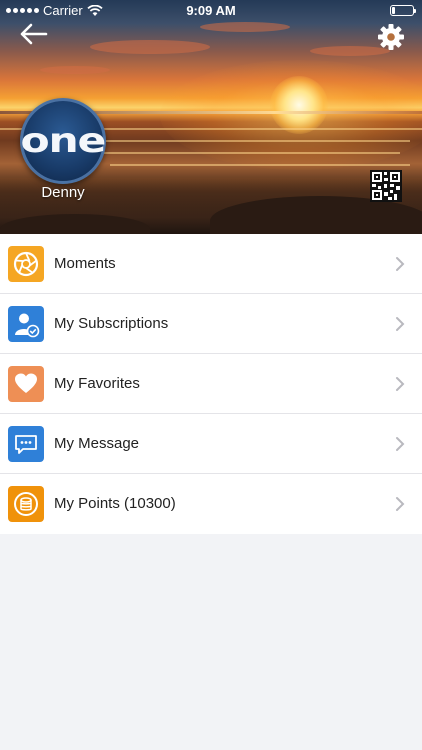 The image size is (422, 750). I want to click on qr-code-icon, so click(386, 186).